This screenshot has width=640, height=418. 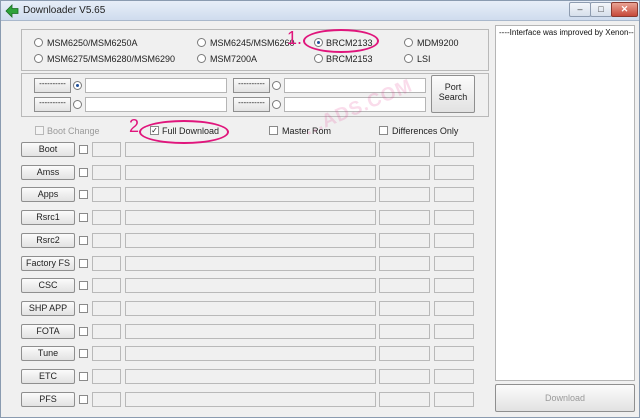 What do you see at coordinates (83, 331) in the screenshot?
I see `file-checkbox-fota` at bounding box center [83, 331].